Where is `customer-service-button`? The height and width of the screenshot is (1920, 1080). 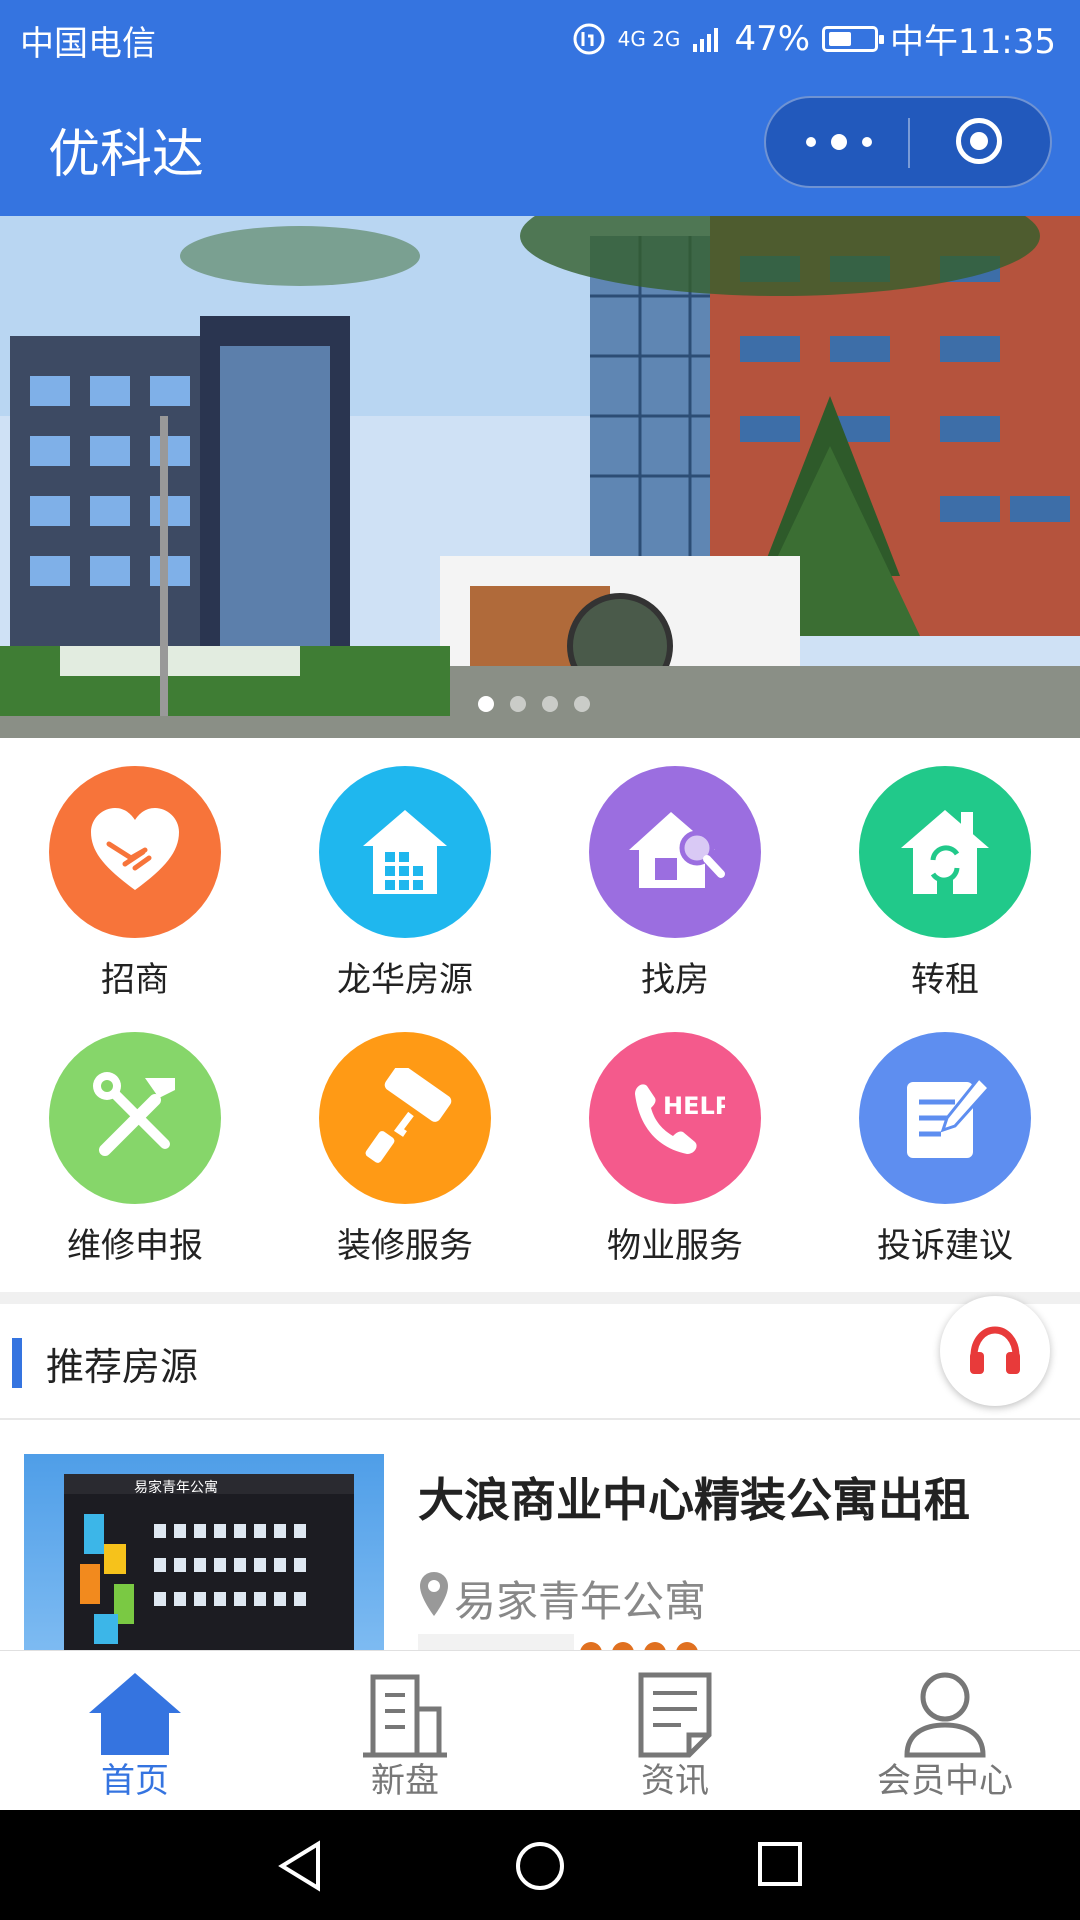 customer-service-button is located at coordinates (995, 1351).